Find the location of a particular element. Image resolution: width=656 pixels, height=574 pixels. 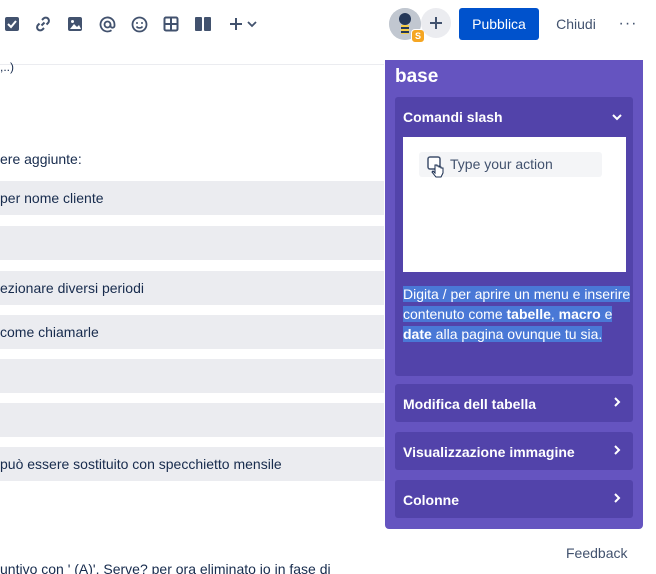

table-row: ezionare diversi periodi is located at coordinates (192, 288).